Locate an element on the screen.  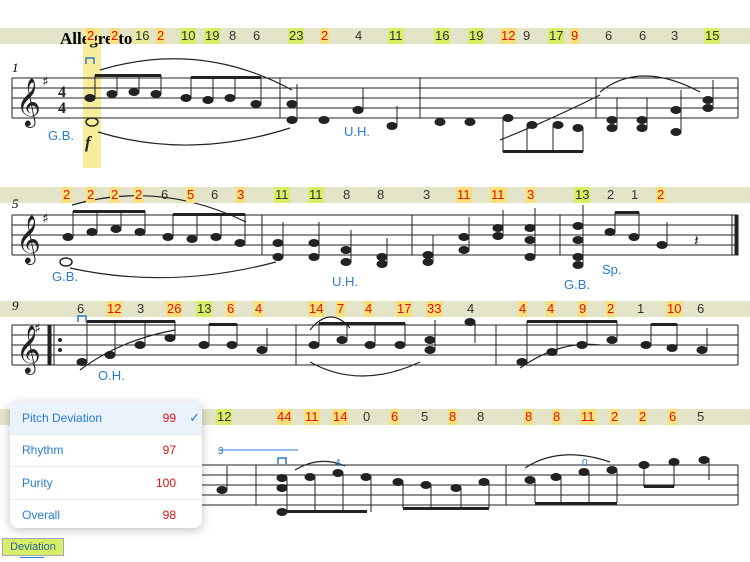
checkmark-icon: ✓ is located at coordinates (194, 417).